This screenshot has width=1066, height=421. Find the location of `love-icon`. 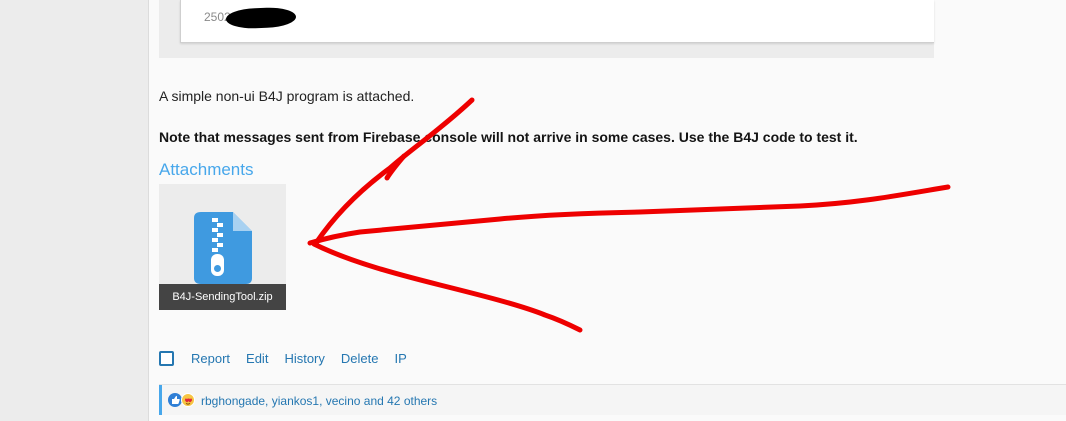

love-icon is located at coordinates (188, 400).